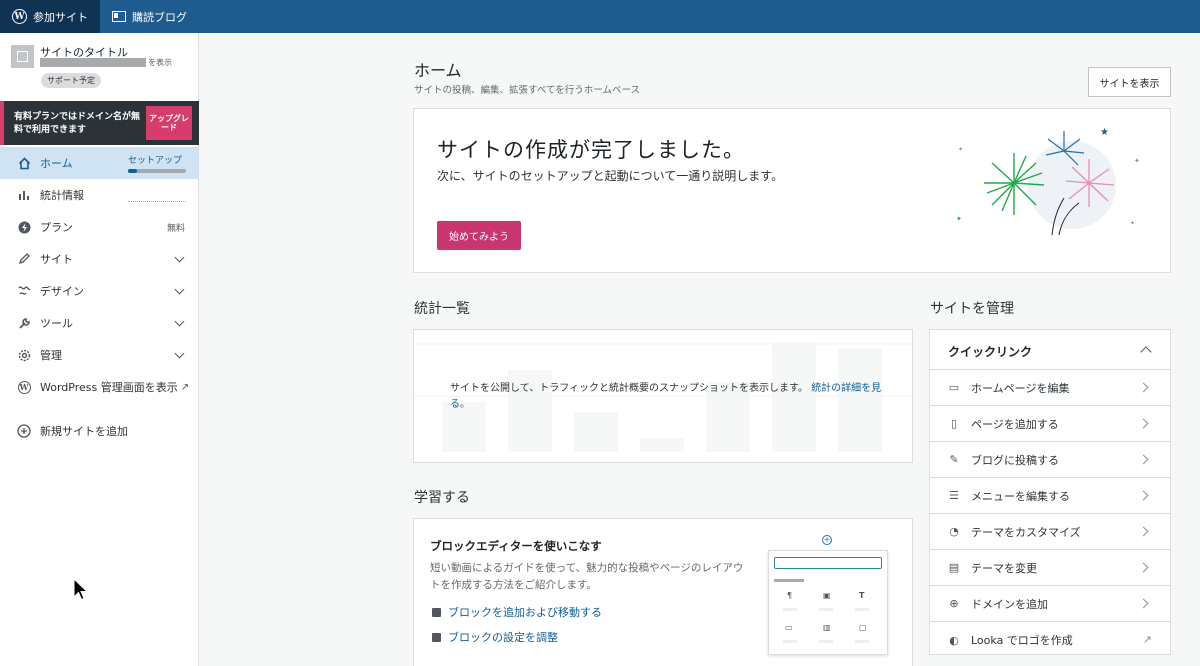 Image resolution: width=1200 pixels, height=666 pixels. What do you see at coordinates (954, 423) in the screenshot?
I see `page-icon: ▯` at bounding box center [954, 423].